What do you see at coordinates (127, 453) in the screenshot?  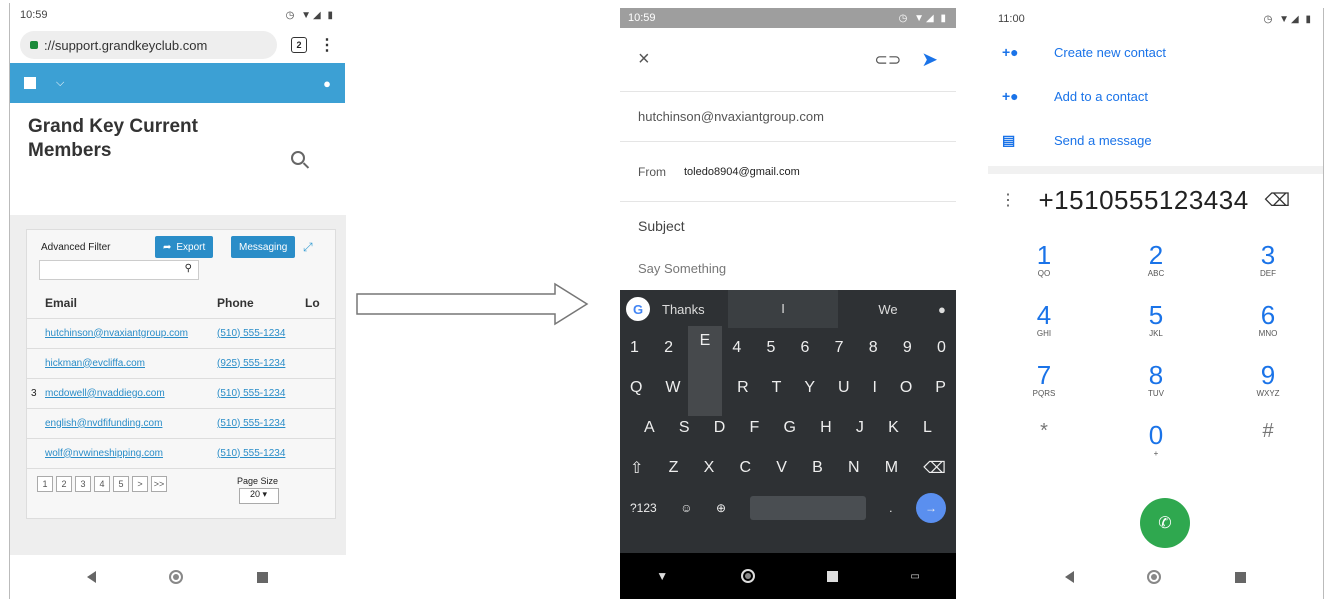 I see `email-link: wolf@nvwineshipping.com` at bounding box center [127, 453].